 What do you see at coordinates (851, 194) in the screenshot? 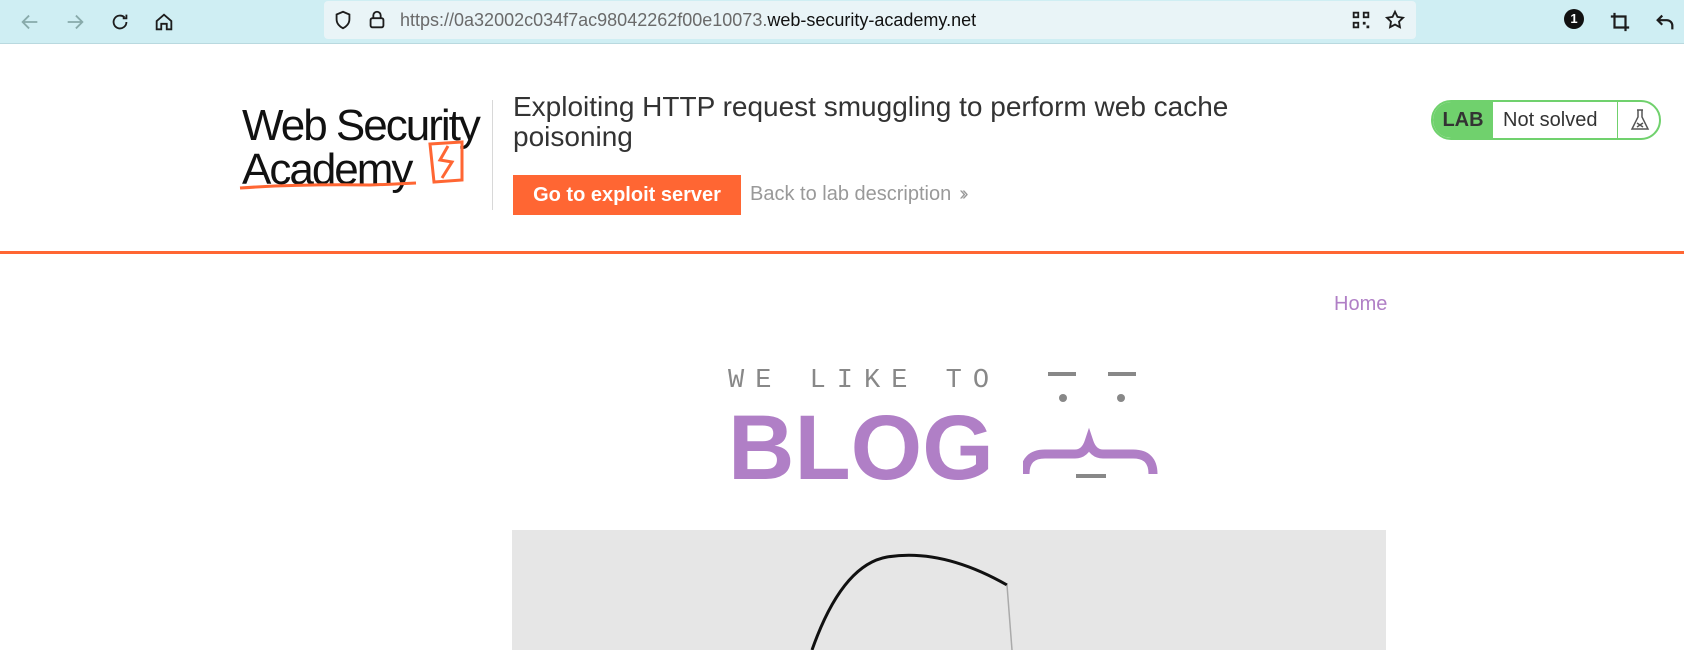
I see `back-link-label: Back to lab description` at bounding box center [851, 194].